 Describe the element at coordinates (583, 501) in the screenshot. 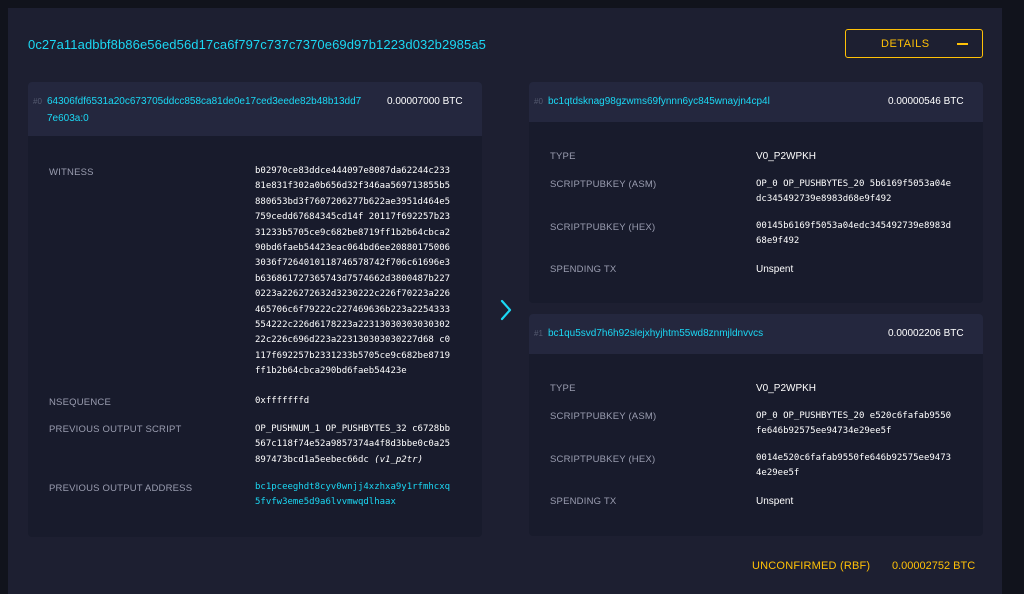

I see `output-1-spending-label: SPENDING TX` at that location.